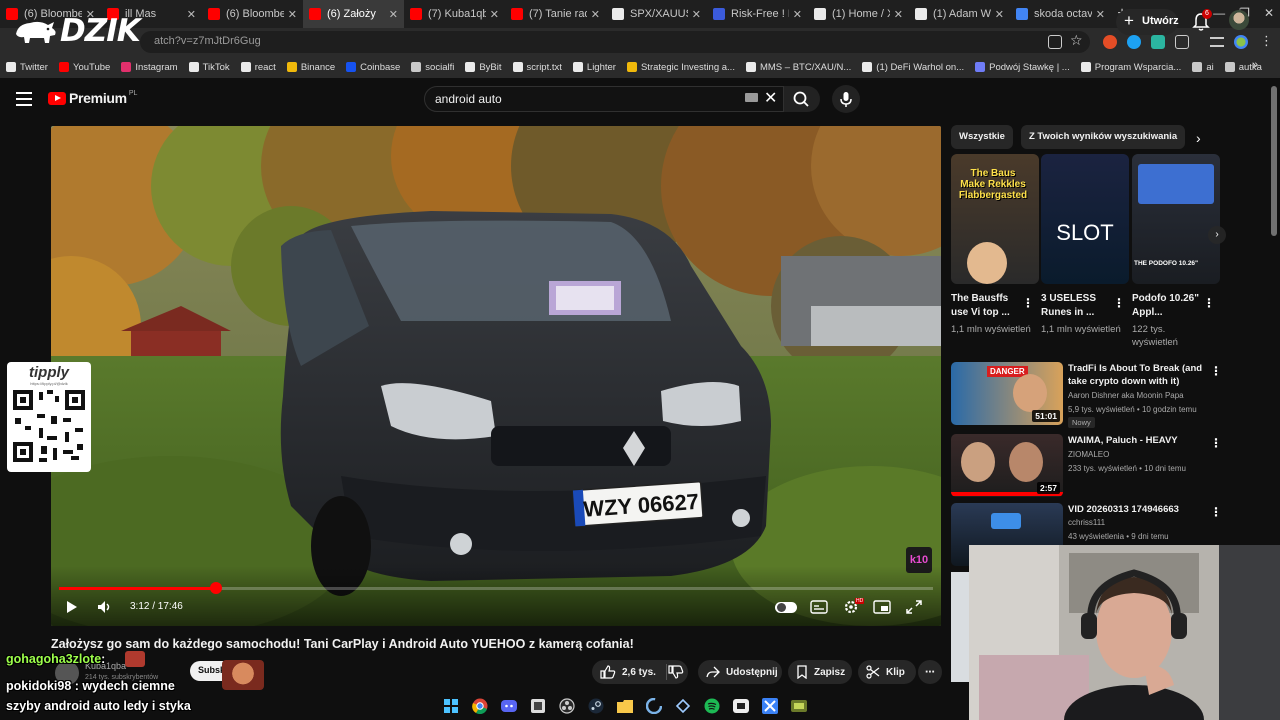  I want to click on steam-icon, so click(596, 706).